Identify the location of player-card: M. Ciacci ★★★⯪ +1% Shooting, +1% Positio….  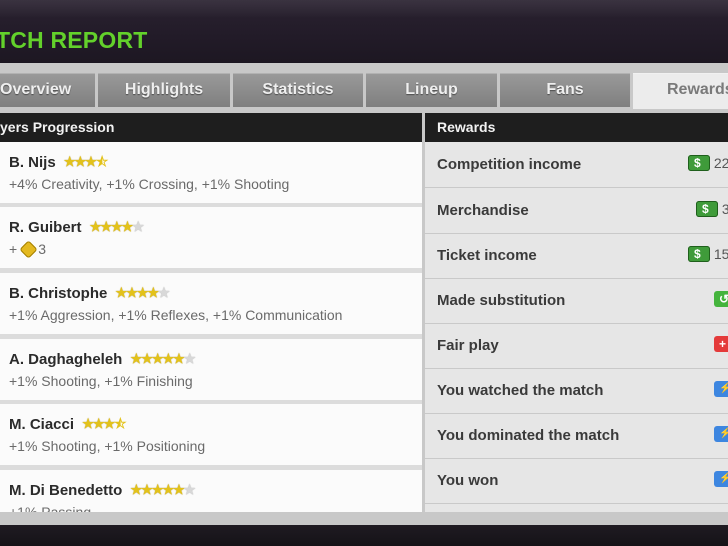
(211, 434).